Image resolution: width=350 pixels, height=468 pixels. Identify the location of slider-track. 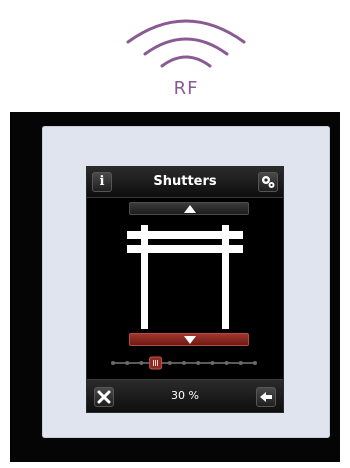
(184, 363).